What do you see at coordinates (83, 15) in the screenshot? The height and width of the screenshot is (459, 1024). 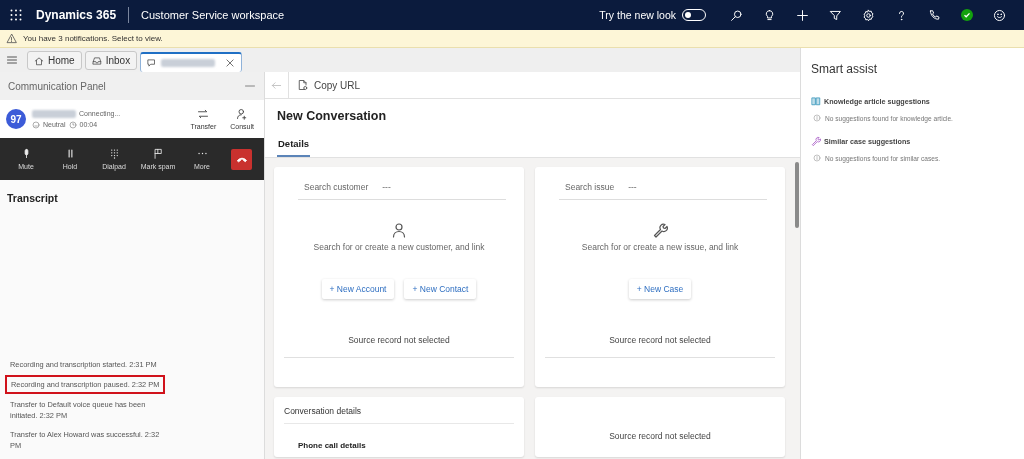 I see `app-name: Dynamics 365` at bounding box center [83, 15].